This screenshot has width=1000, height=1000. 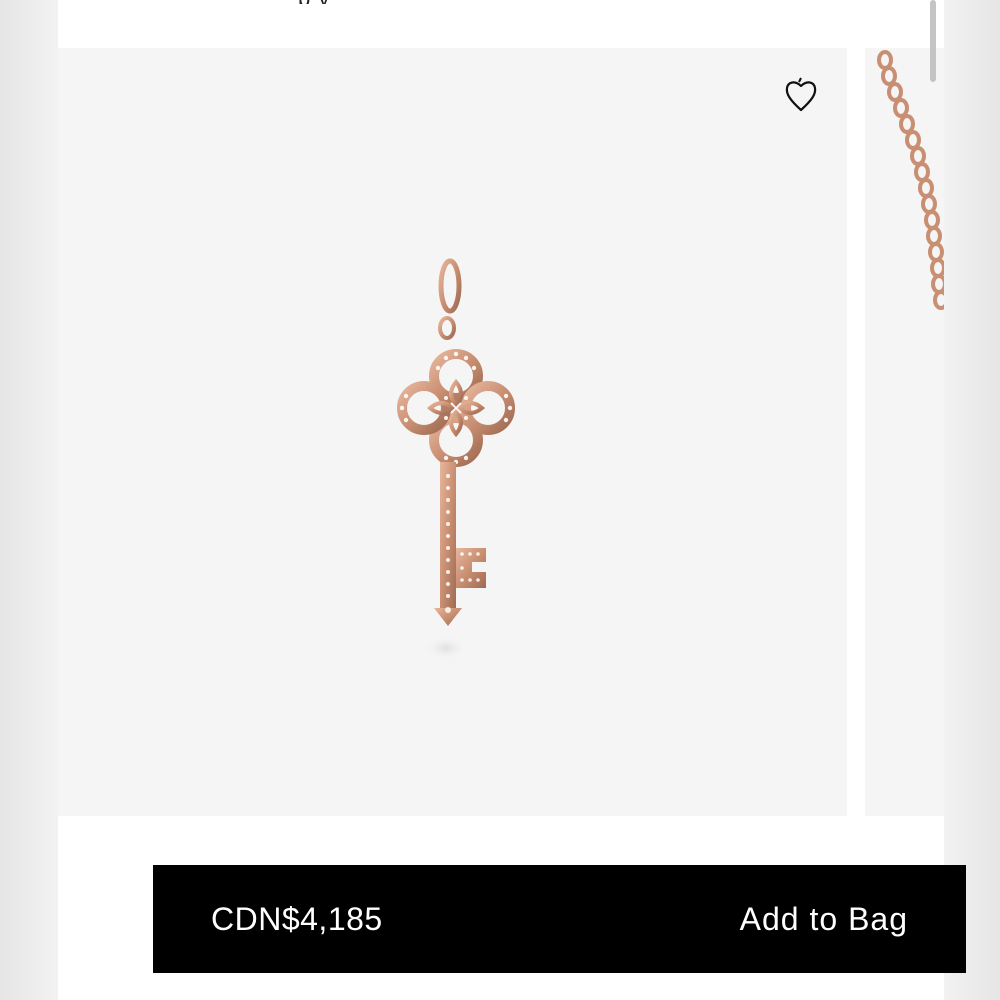 What do you see at coordinates (904, 432) in the screenshot?
I see `carousel-slide-next` at bounding box center [904, 432].